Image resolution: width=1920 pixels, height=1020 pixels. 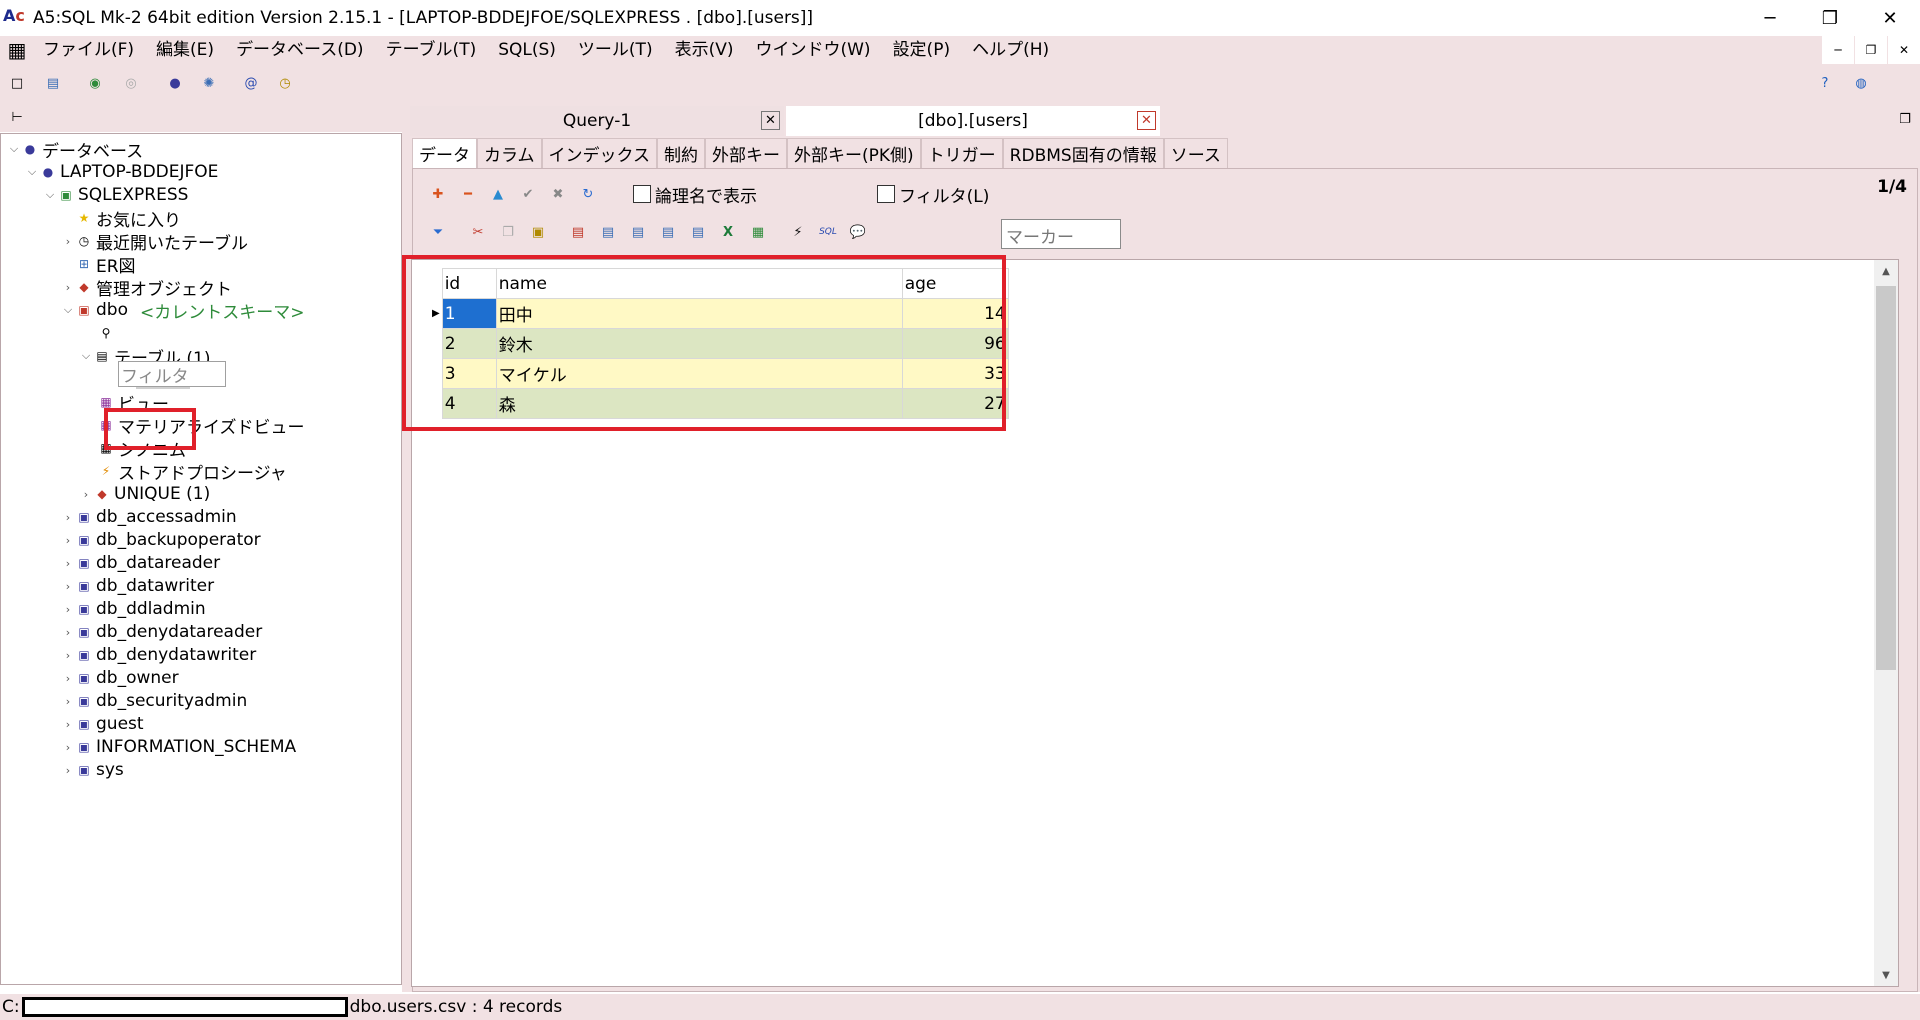 I want to click on delete-row-icon: ━, so click(x=468, y=194).